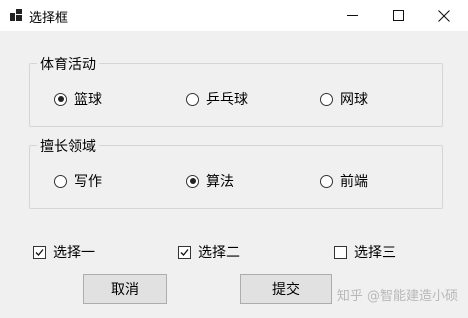  I want to click on close-icon, so click(444, 15).